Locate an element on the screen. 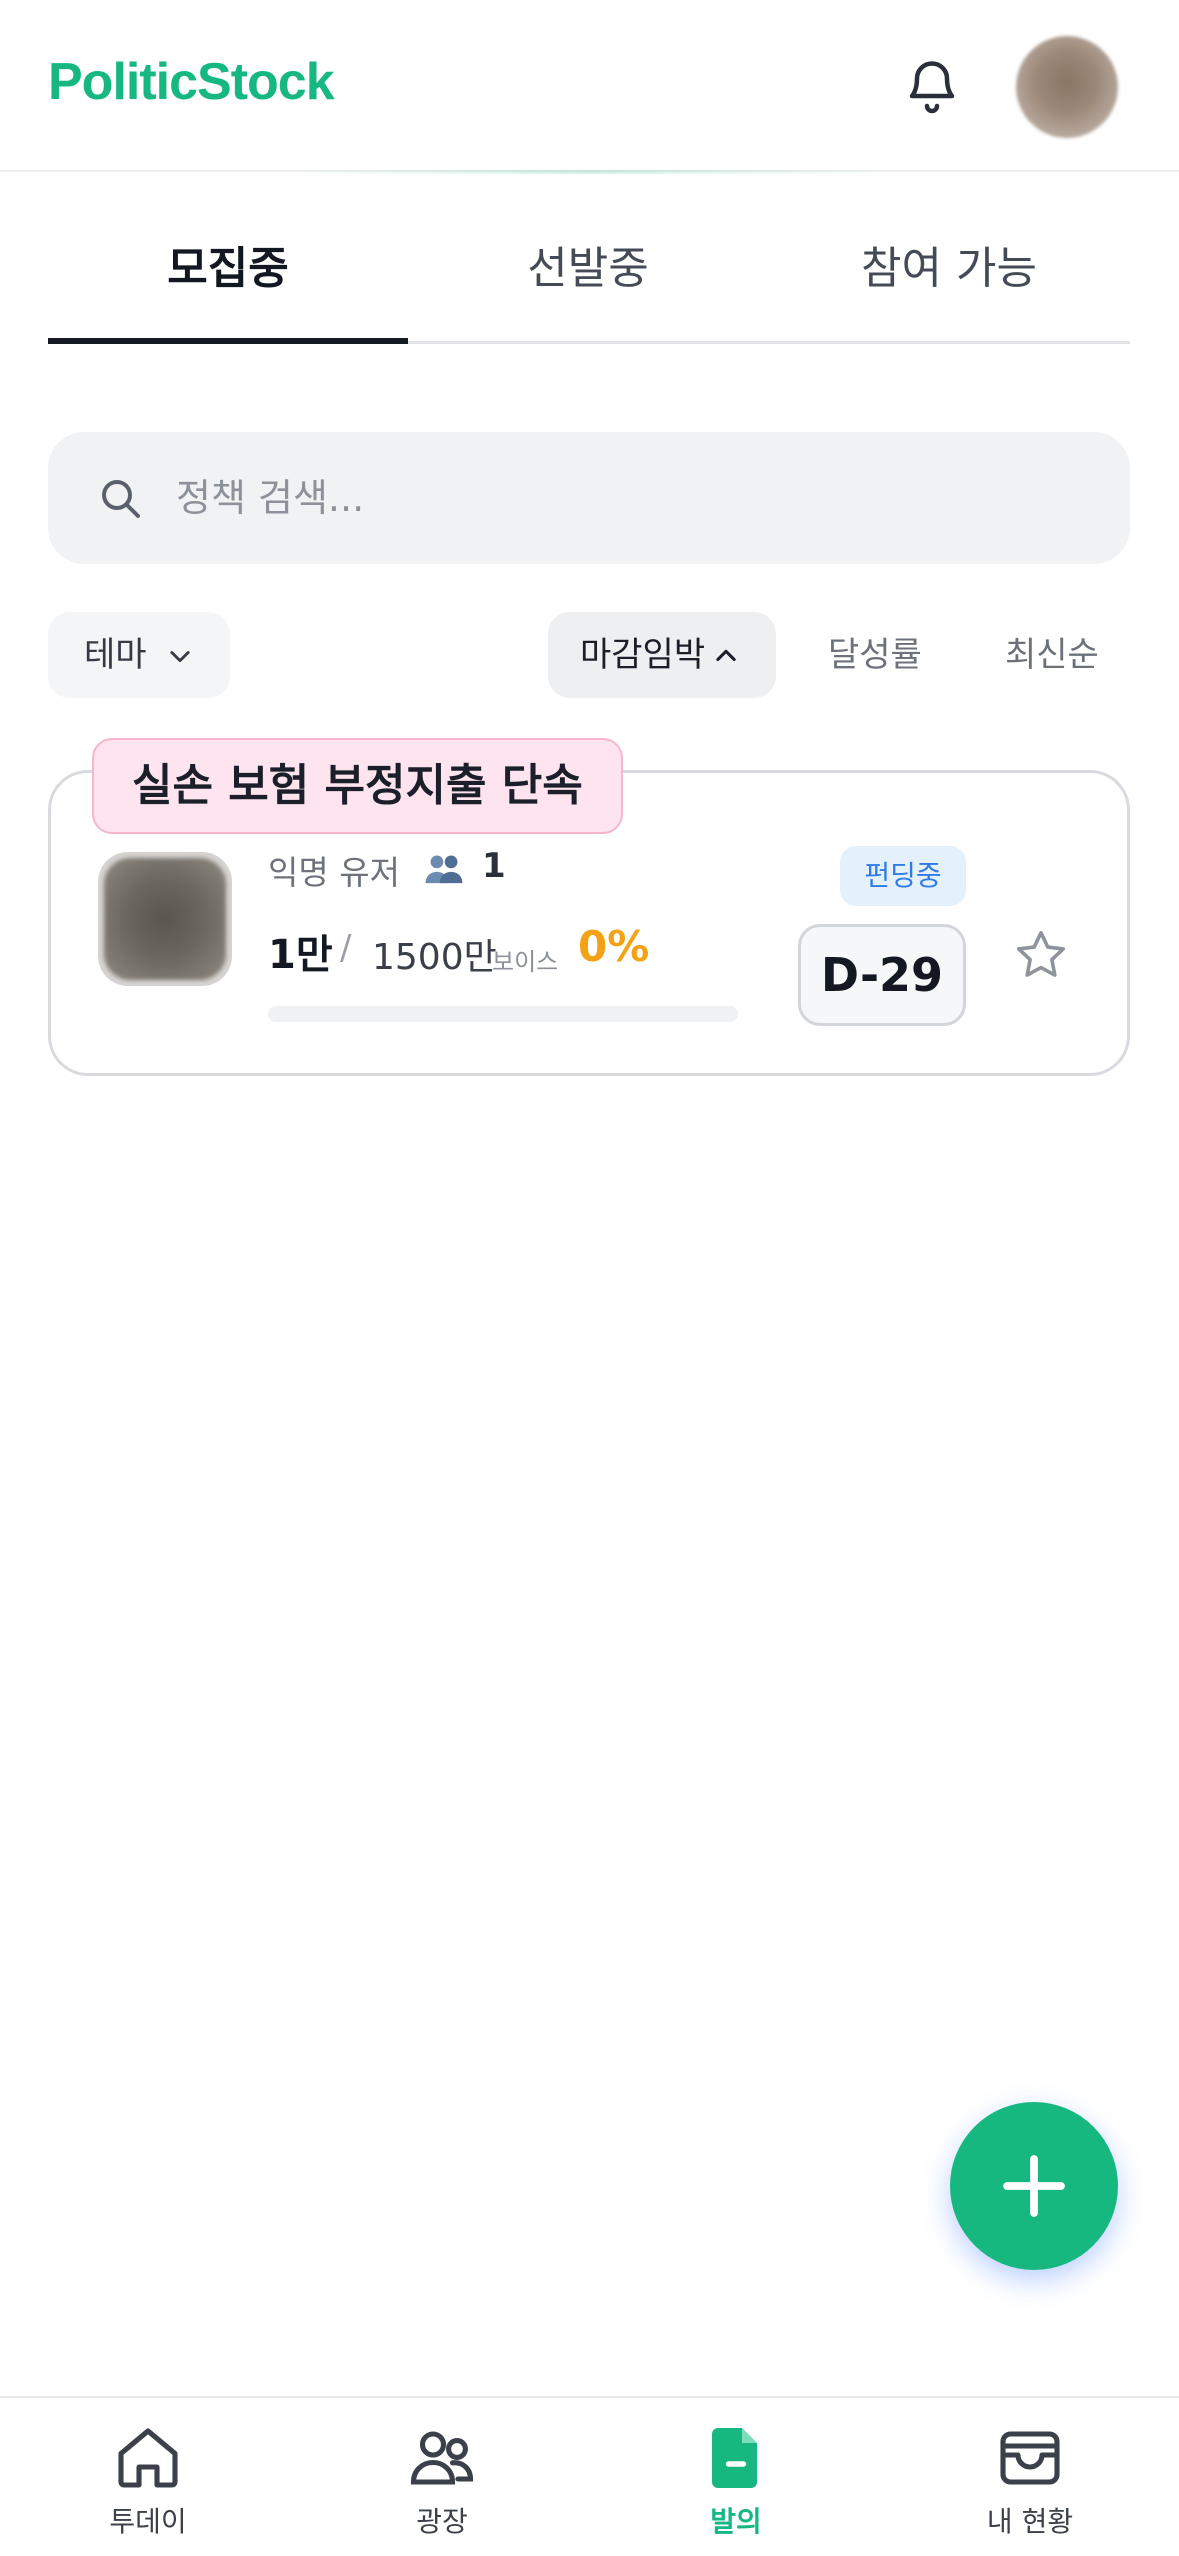 This screenshot has width=1179, height=2556. bottom-navigation: 투데이 광장 발의 내 현황 is located at coordinates (589, 2476).